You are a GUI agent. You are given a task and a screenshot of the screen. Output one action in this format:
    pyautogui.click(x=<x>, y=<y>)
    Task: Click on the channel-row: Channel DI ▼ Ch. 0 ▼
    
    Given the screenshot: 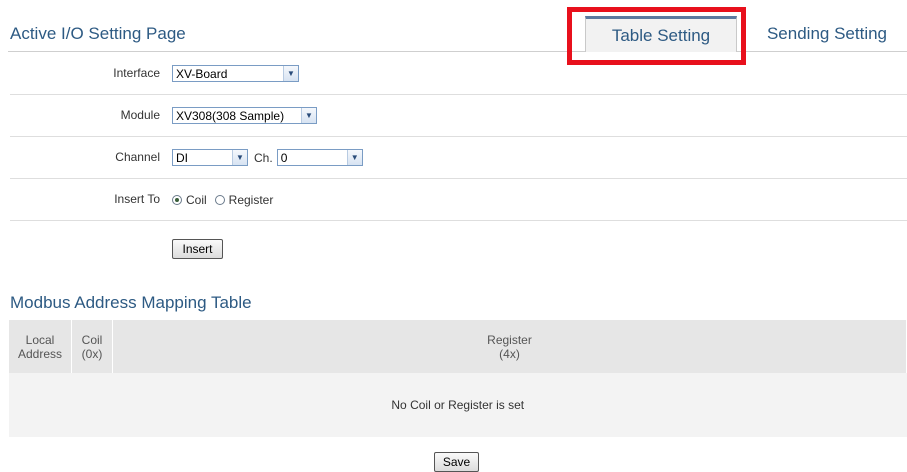 What is the action you would take?
    pyautogui.click(x=458, y=158)
    